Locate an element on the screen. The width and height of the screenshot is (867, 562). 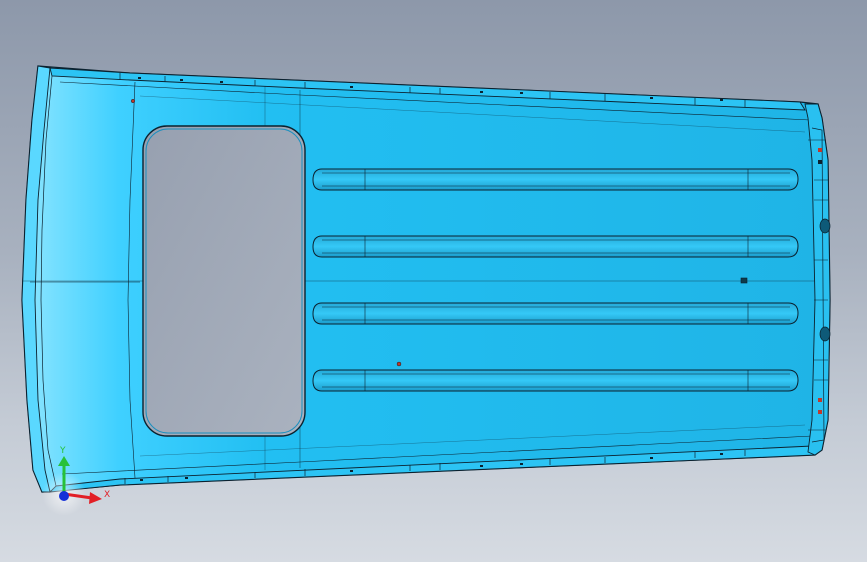
x-axis-label: X is located at coordinates (107, 495).